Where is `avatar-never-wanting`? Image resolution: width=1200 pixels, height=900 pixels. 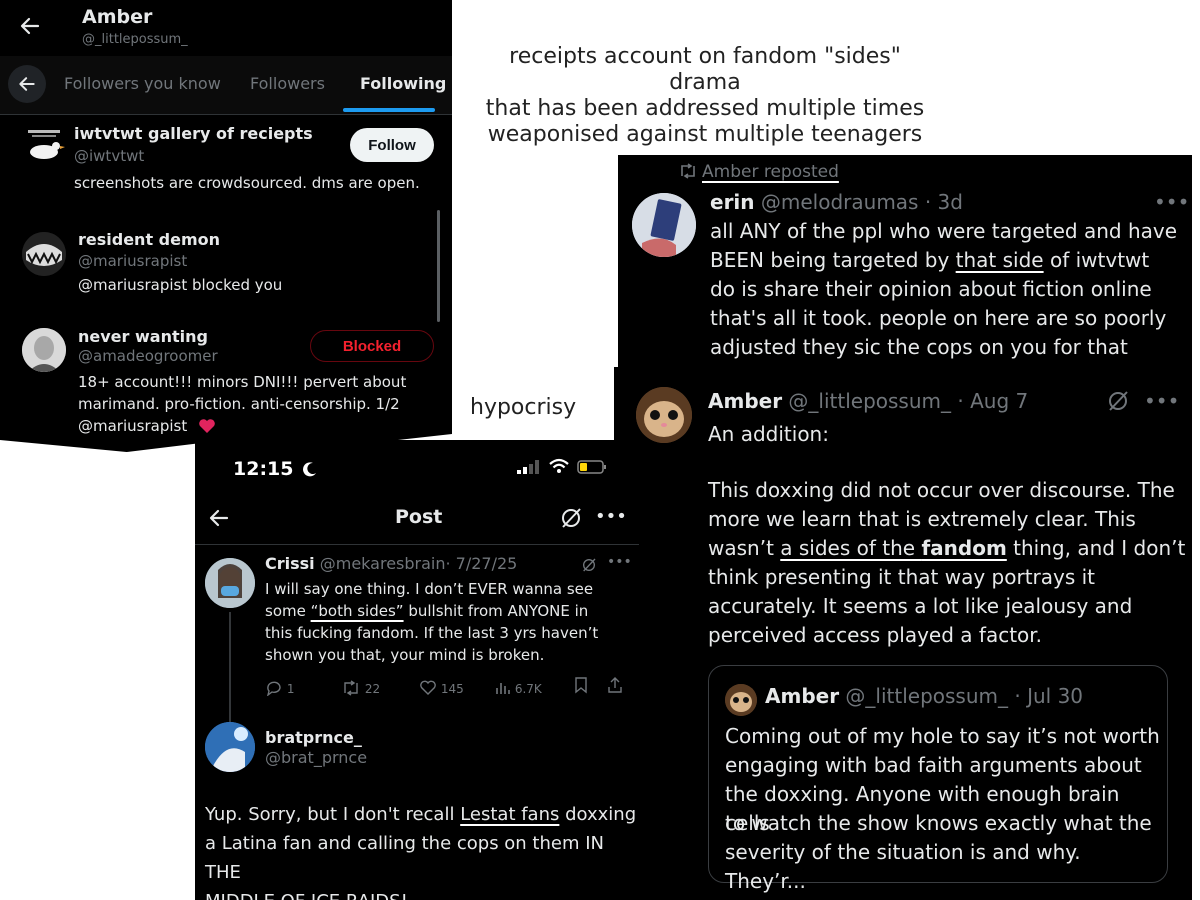 avatar-never-wanting is located at coordinates (44, 350).